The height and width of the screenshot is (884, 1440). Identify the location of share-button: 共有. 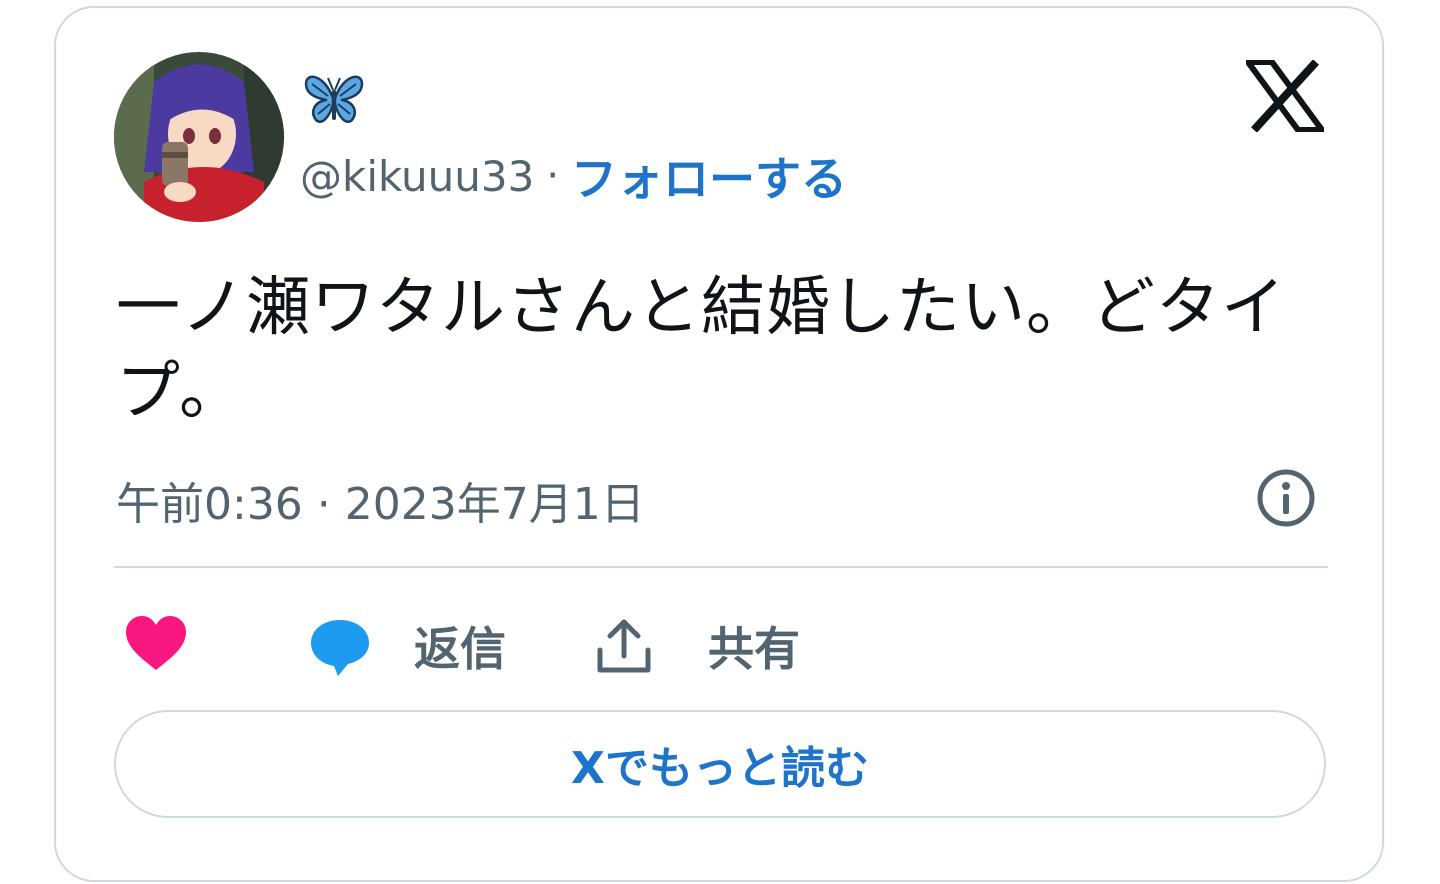
(696, 646).